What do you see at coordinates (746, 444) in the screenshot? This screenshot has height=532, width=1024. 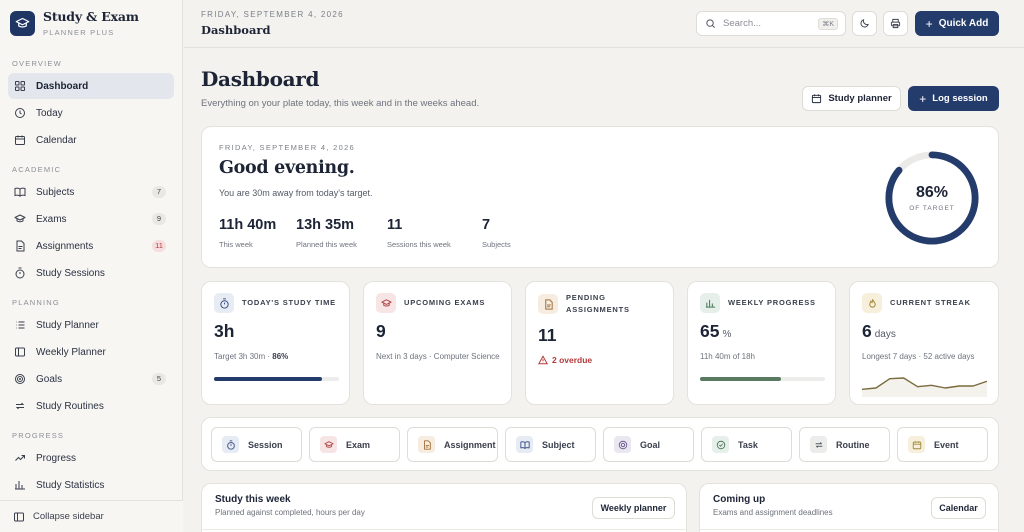 I see `quick-action-task: Task` at bounding box center [746, 444].